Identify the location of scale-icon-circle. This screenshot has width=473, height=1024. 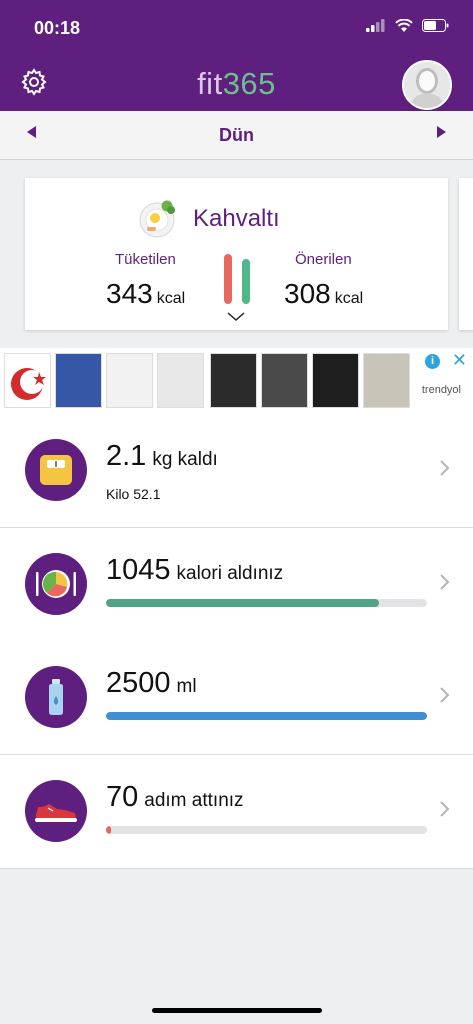
(56, 470).